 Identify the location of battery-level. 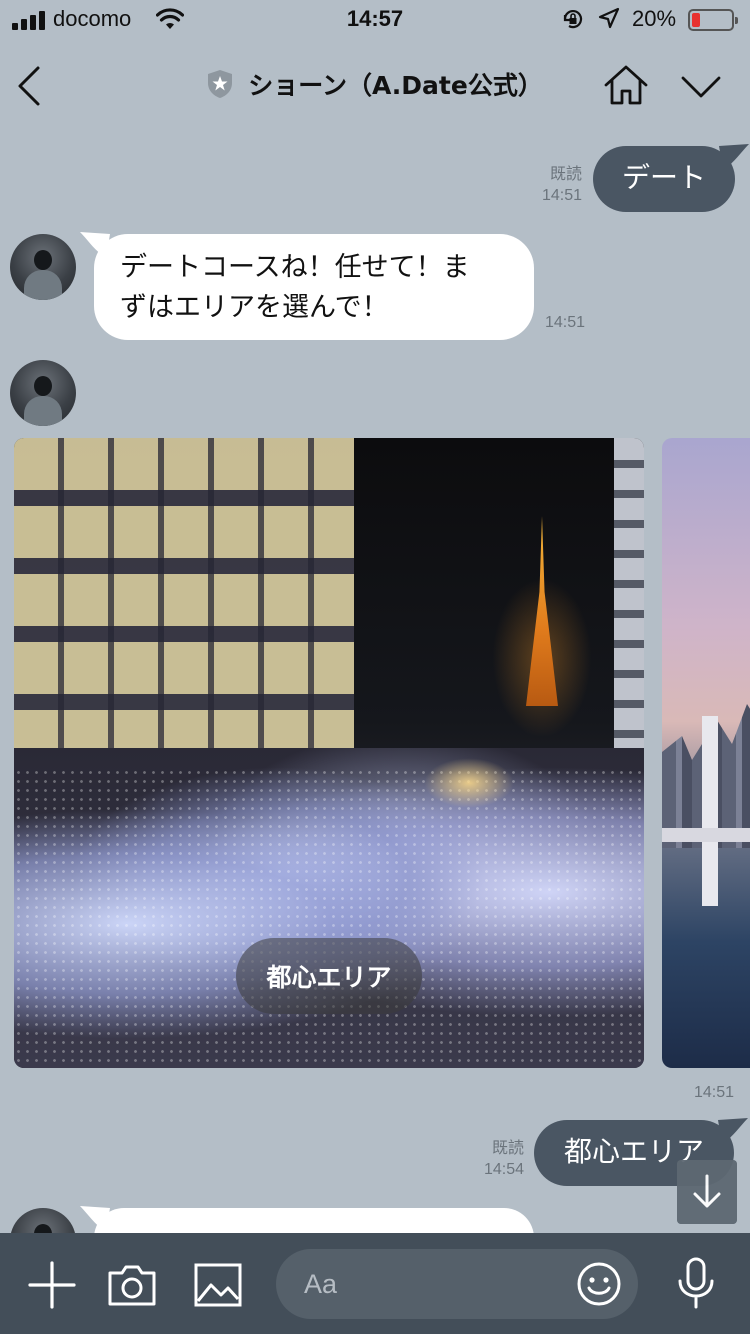
(696, 20).